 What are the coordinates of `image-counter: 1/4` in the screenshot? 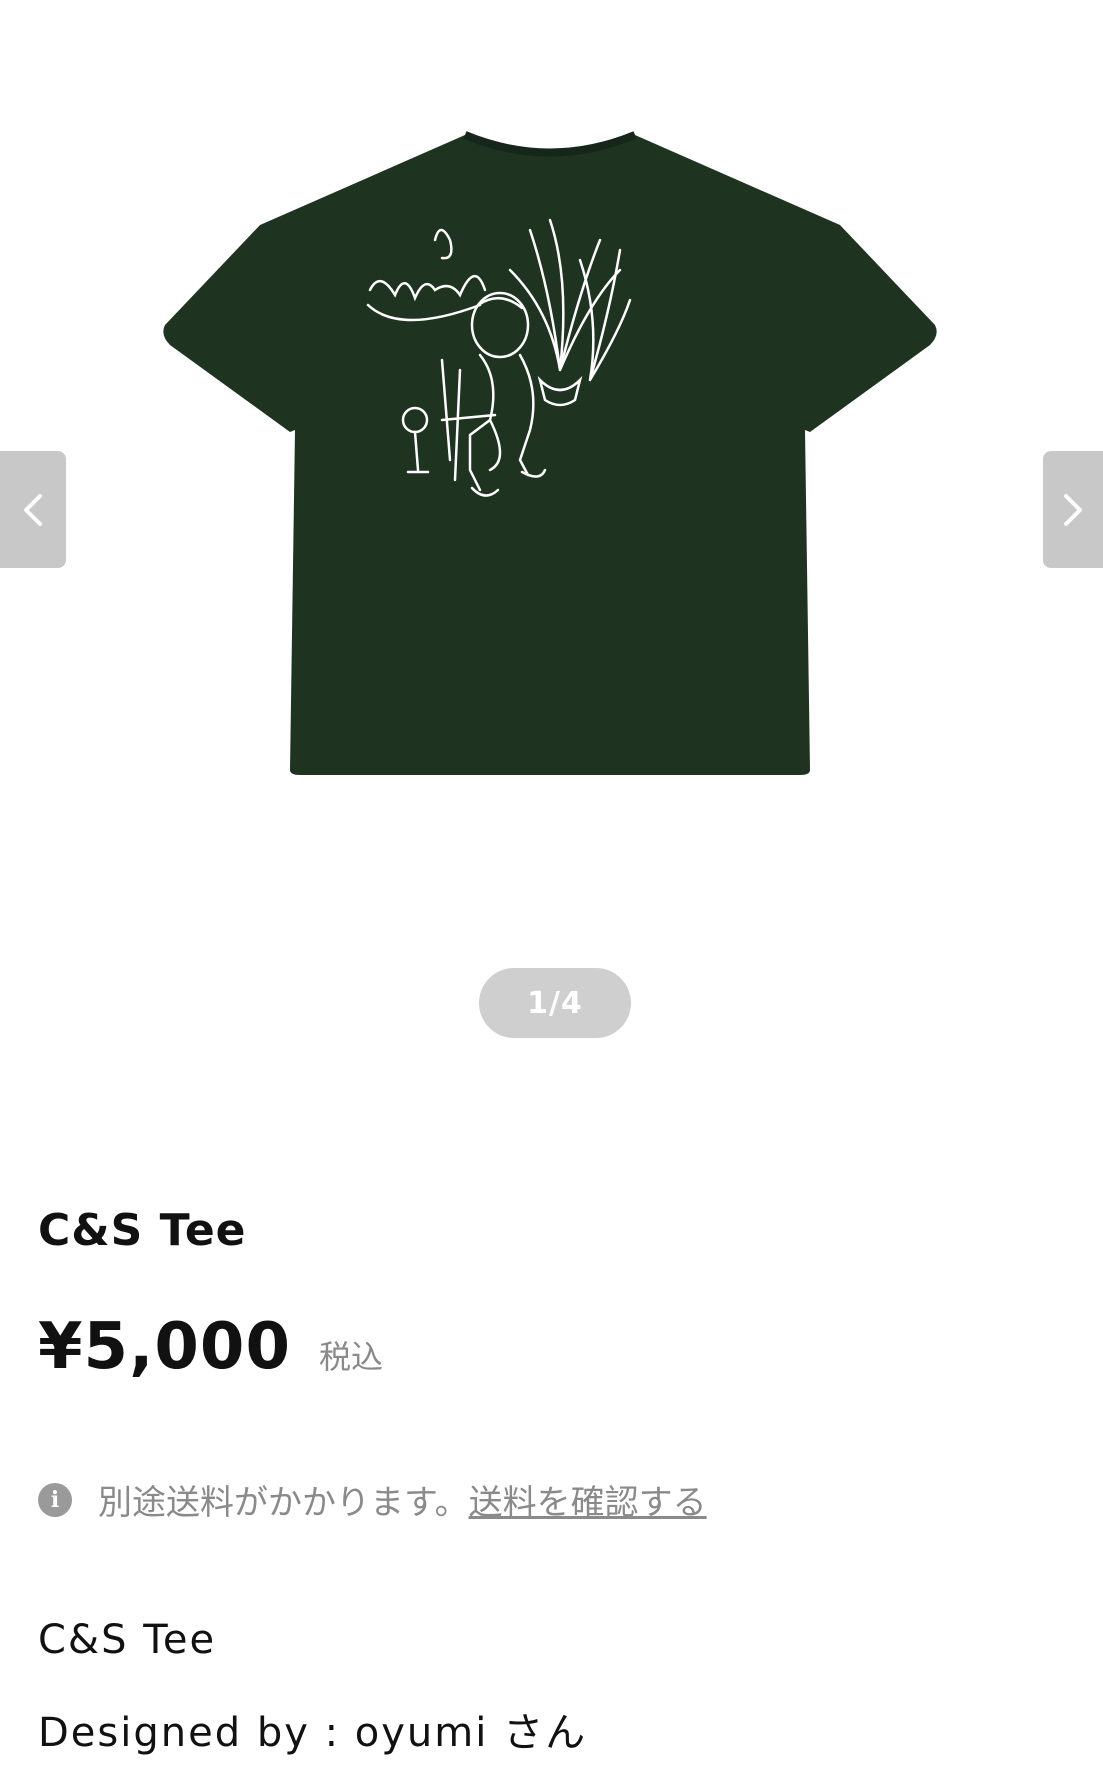 It's located at (555, 1003).